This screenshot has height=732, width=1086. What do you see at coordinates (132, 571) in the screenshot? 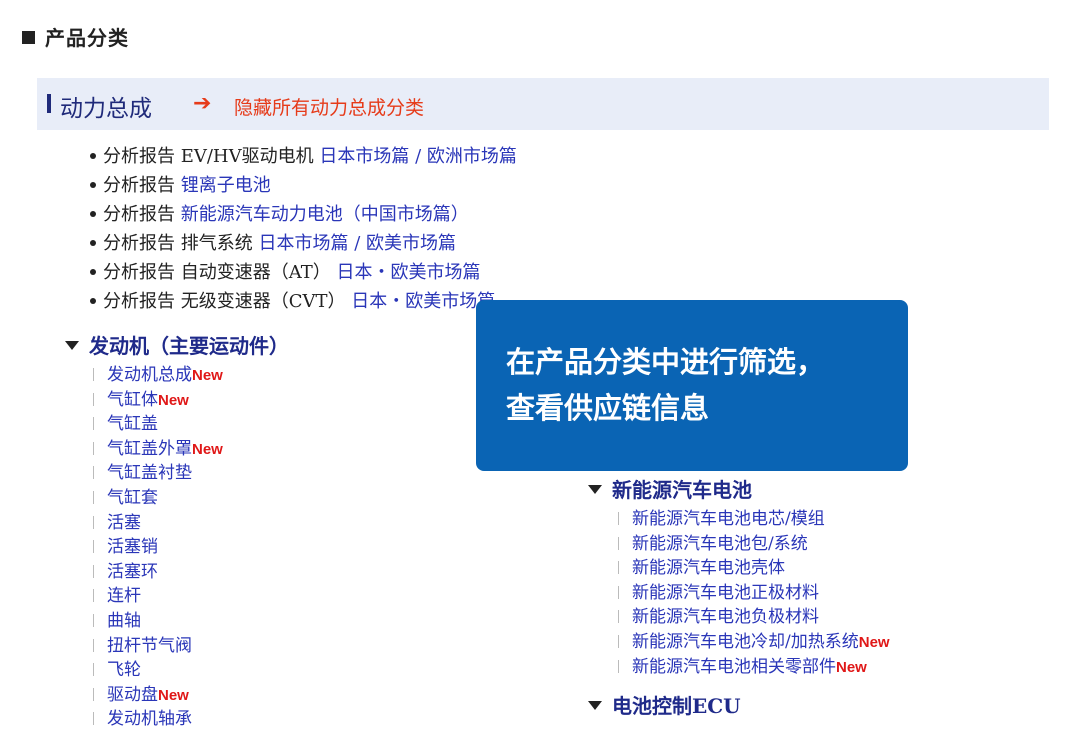
I see `category-item-label: 活塞环` at bounding box center [132, 571].